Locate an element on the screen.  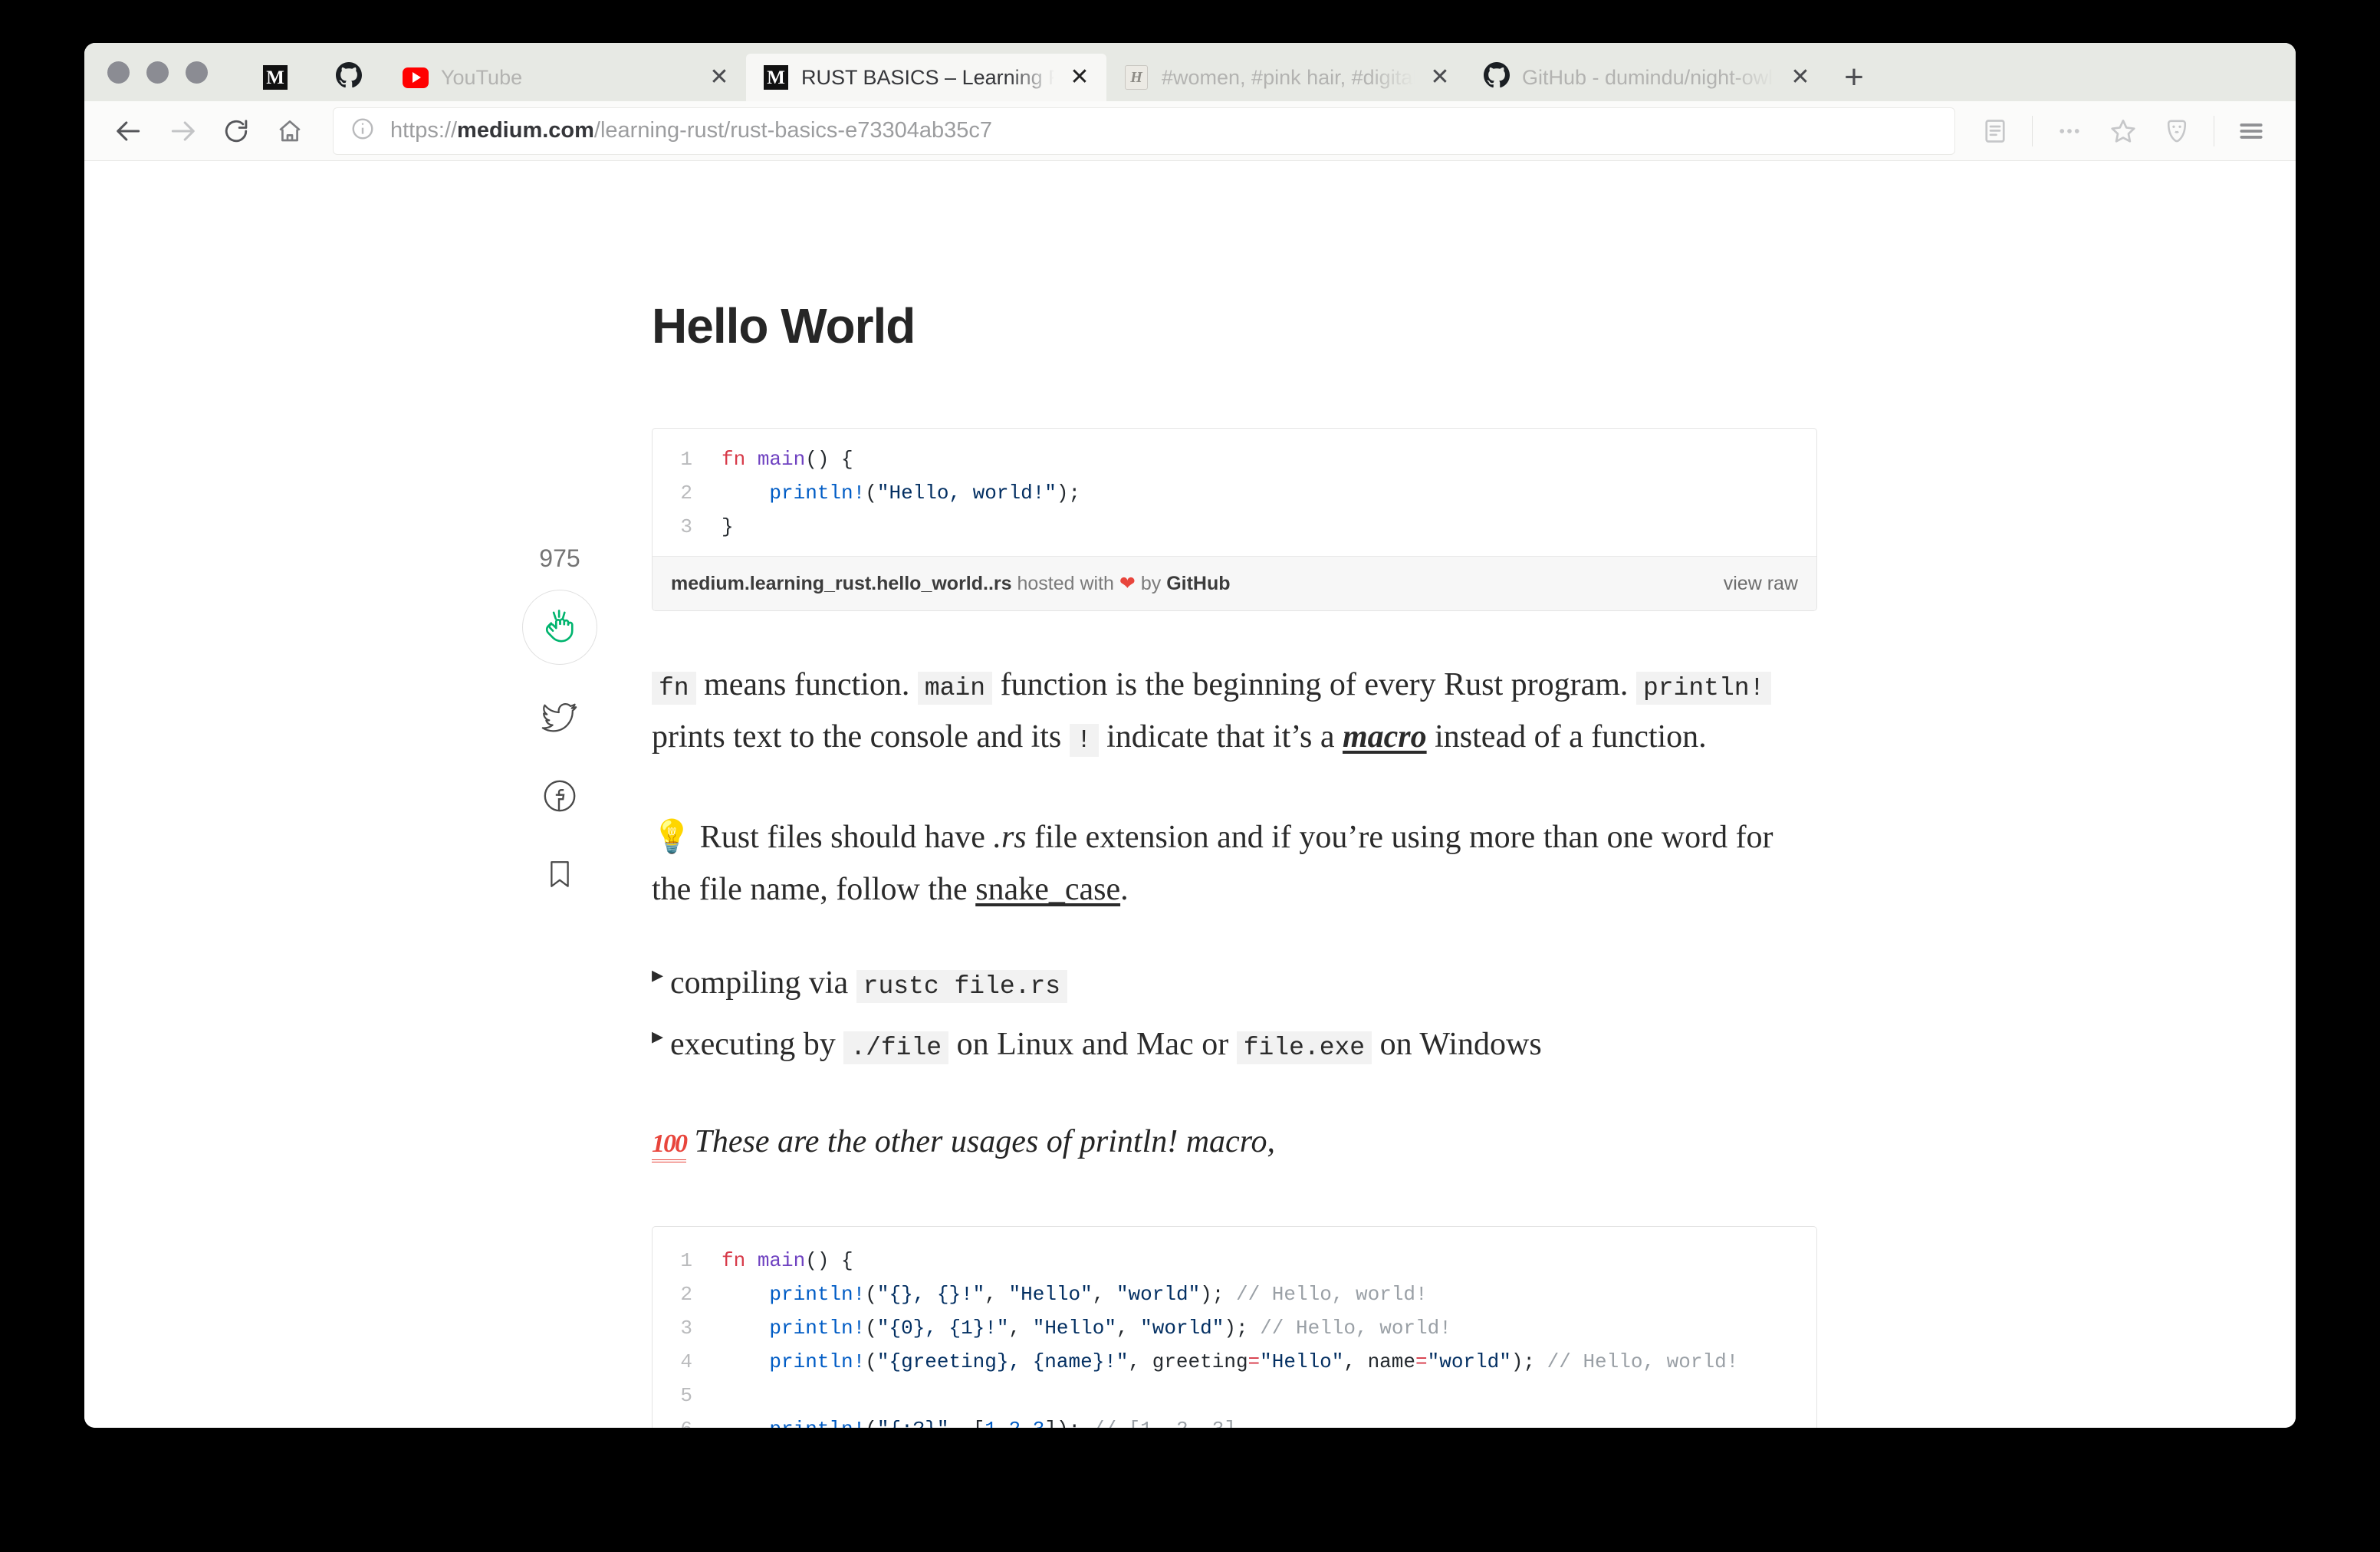
page-actions-icon is located at coordinates (2069, 131).